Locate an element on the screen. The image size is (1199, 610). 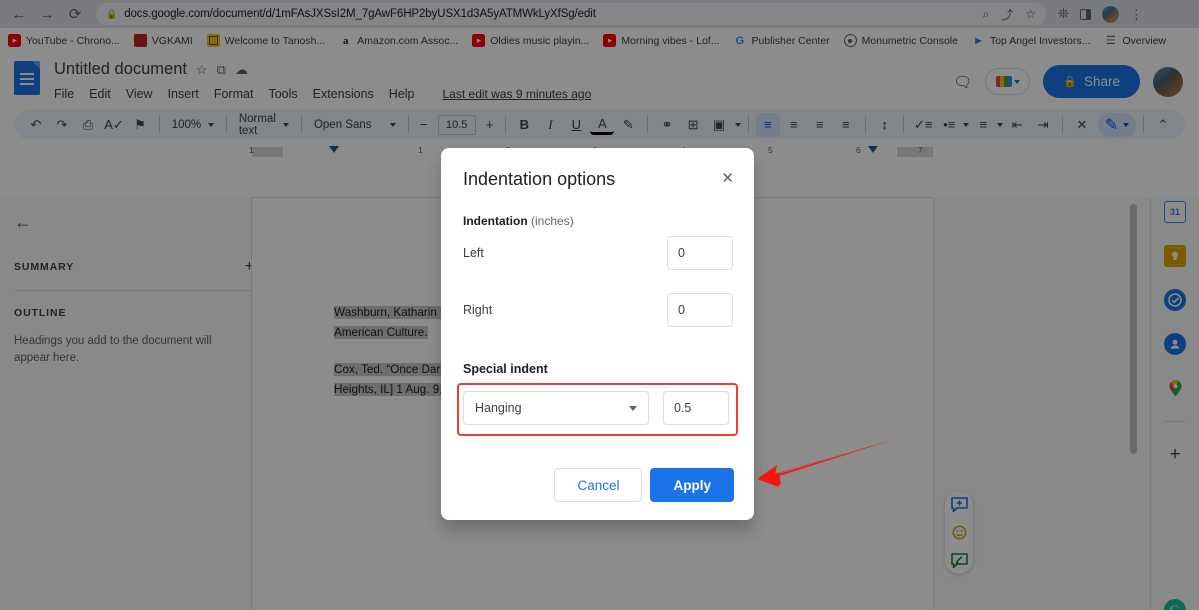
right-indent-input: 0 is located at coordinates (700, 310).